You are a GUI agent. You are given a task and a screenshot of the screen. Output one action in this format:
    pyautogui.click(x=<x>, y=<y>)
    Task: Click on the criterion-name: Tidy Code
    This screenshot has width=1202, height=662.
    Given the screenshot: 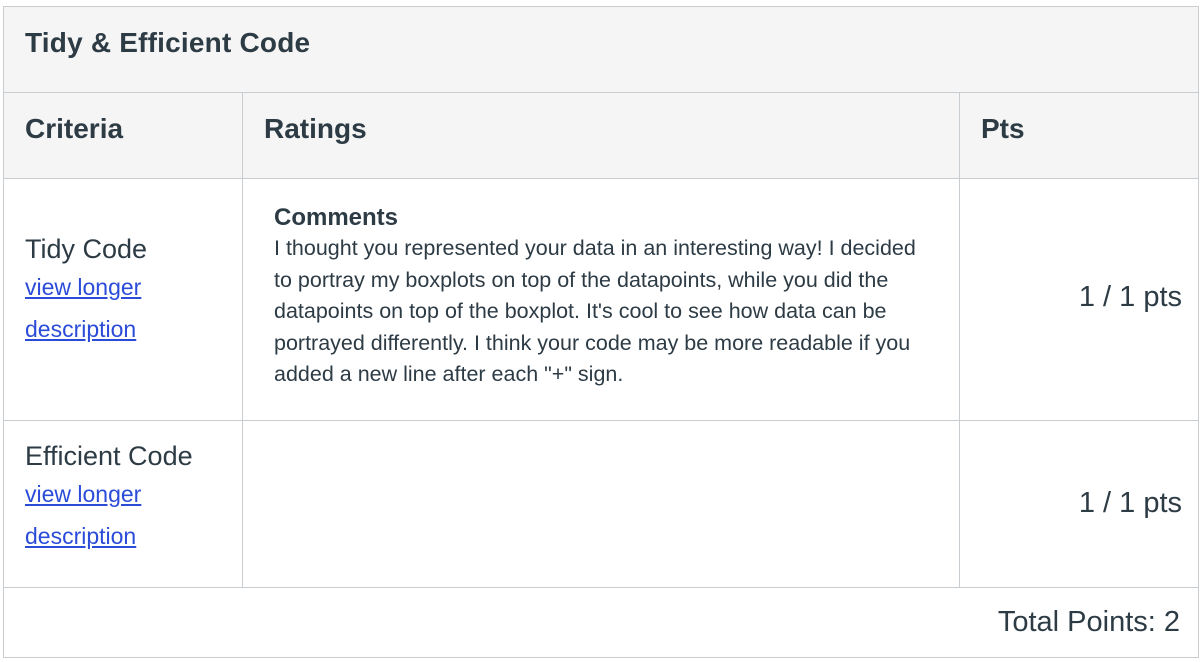 What is the action you would take?
    pyautogui.click(x=86, y=249)
    